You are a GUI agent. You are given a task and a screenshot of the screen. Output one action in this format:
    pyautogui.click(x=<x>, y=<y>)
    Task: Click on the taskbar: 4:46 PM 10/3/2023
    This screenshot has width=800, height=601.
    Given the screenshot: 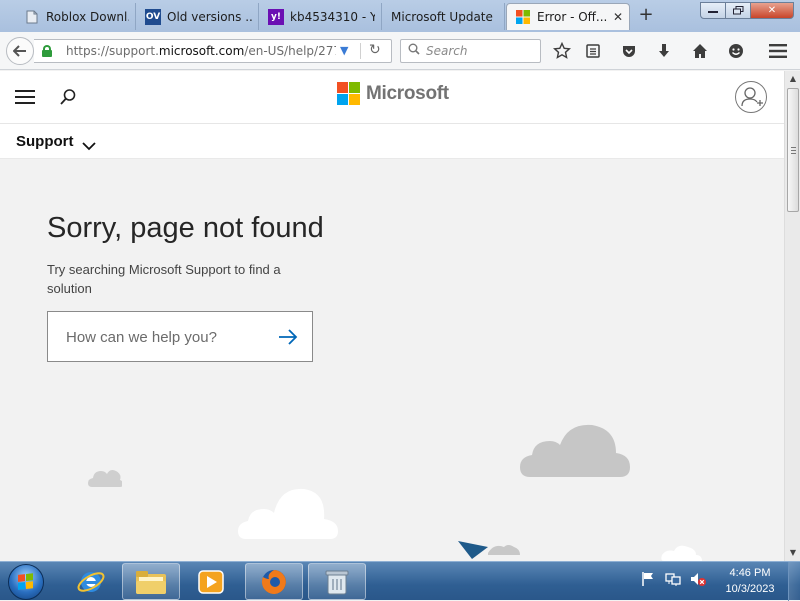 What is the action you would take?
    pyautogui.click(x=400, y=581)
    